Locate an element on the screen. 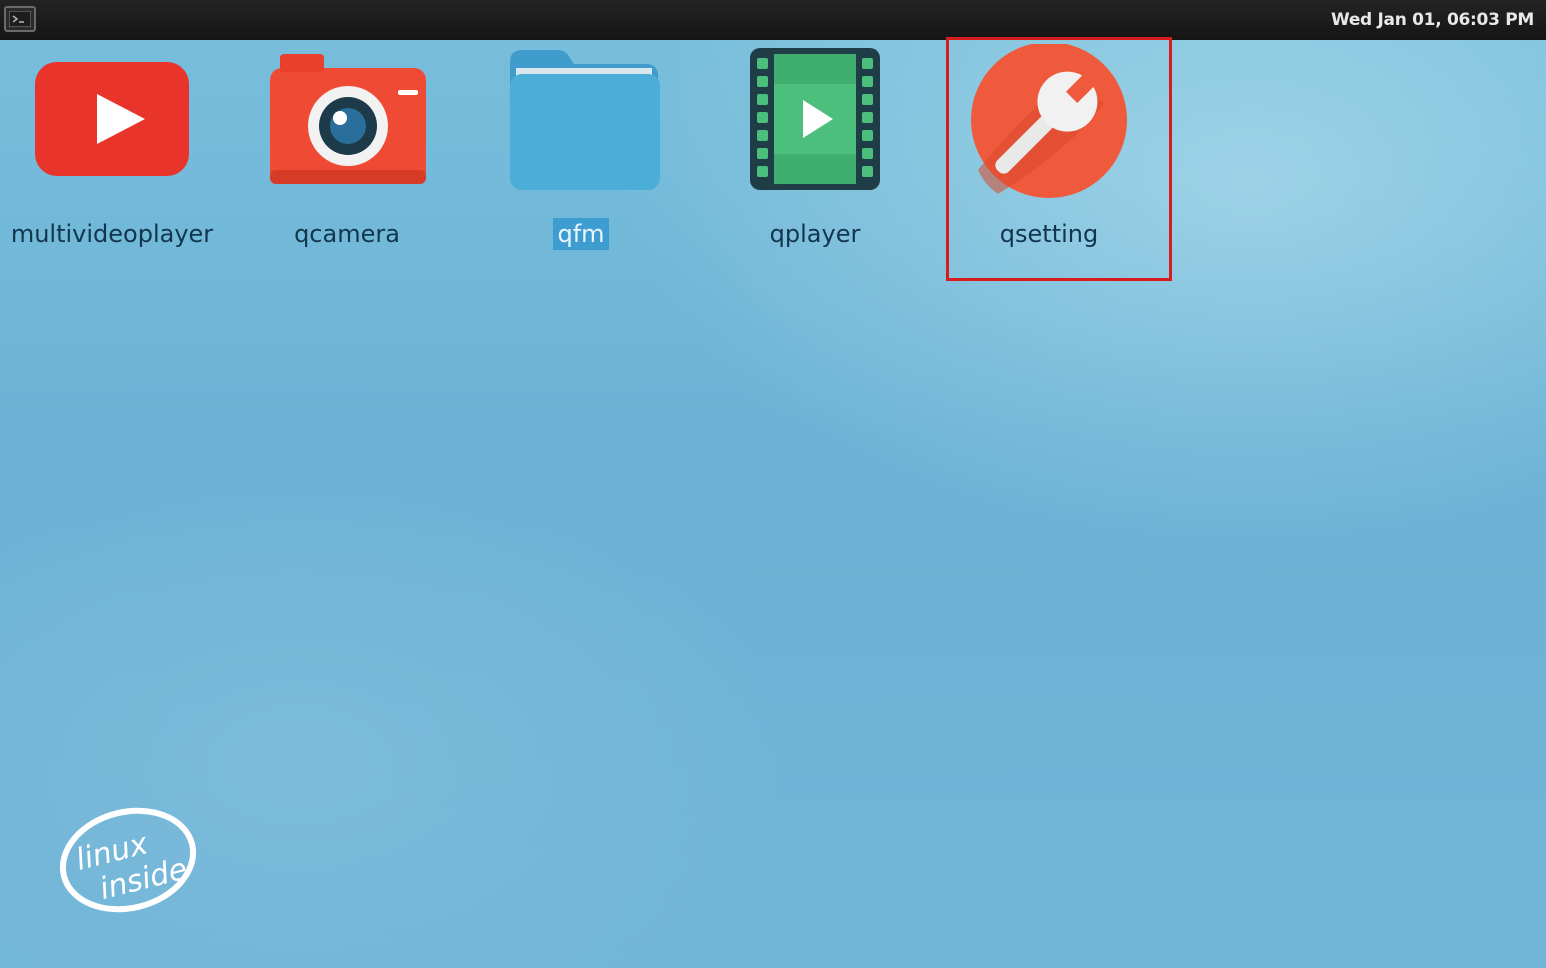 The height and width of the screenshot is (968, 1546). selection-highlight-box is located at coordinates (1059, 159).